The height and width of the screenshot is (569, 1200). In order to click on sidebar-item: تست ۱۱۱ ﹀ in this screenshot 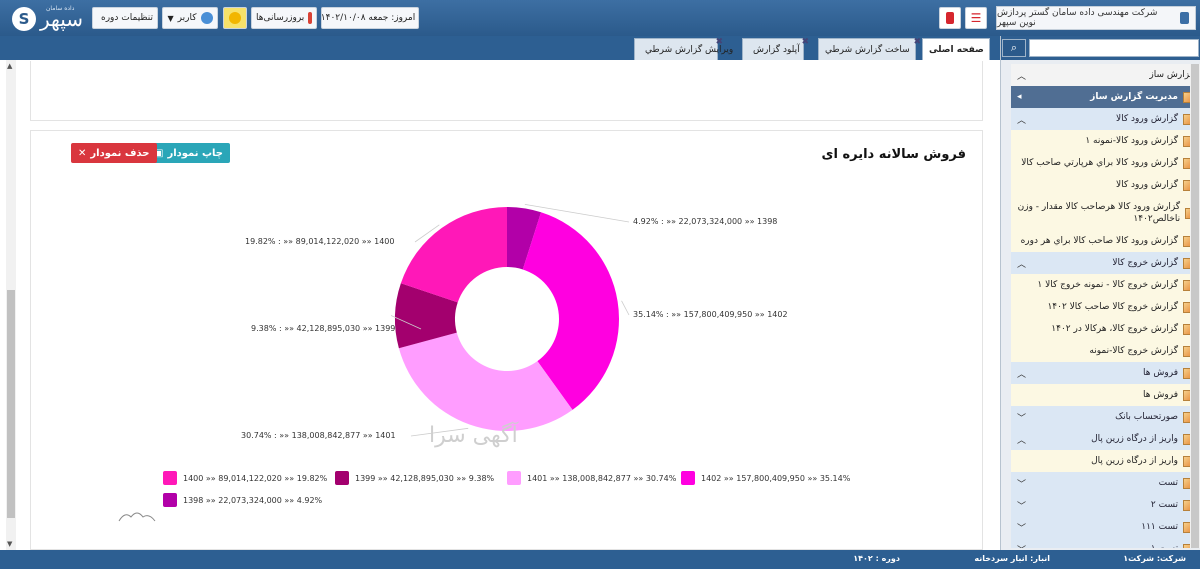, I will do `click(1105, 527)`.